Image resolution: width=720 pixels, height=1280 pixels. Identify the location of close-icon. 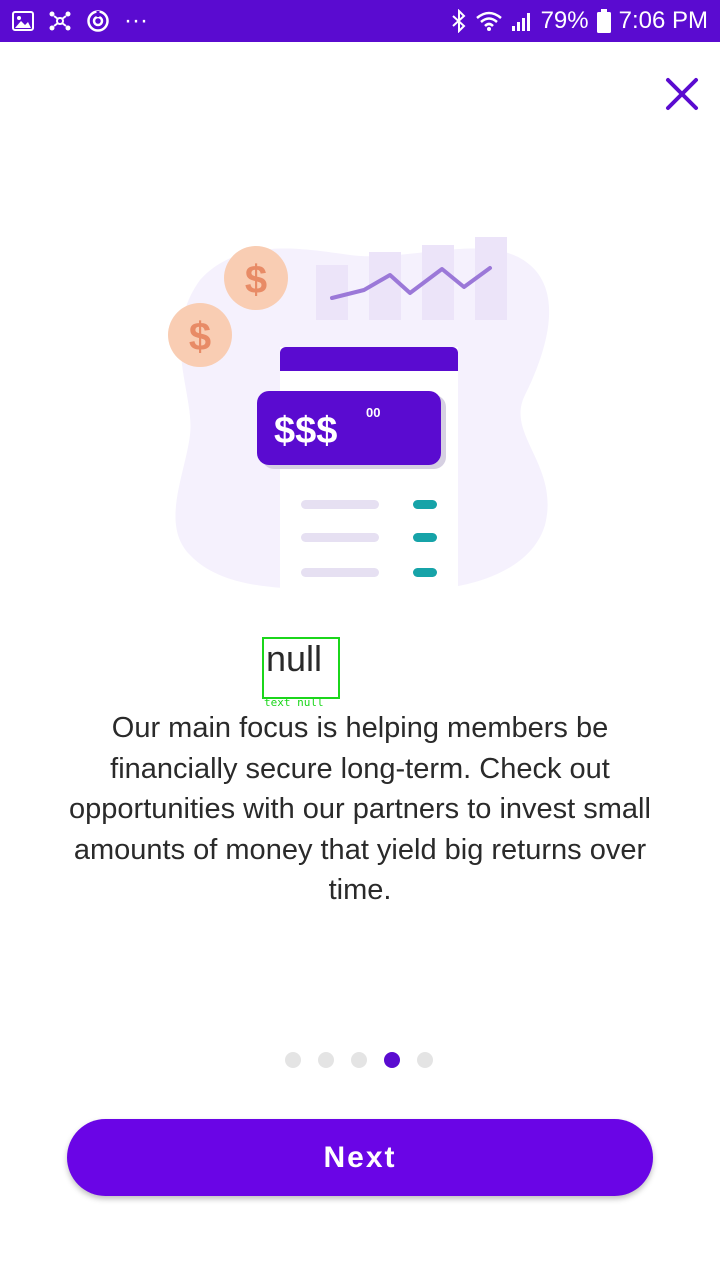
(682, 94).